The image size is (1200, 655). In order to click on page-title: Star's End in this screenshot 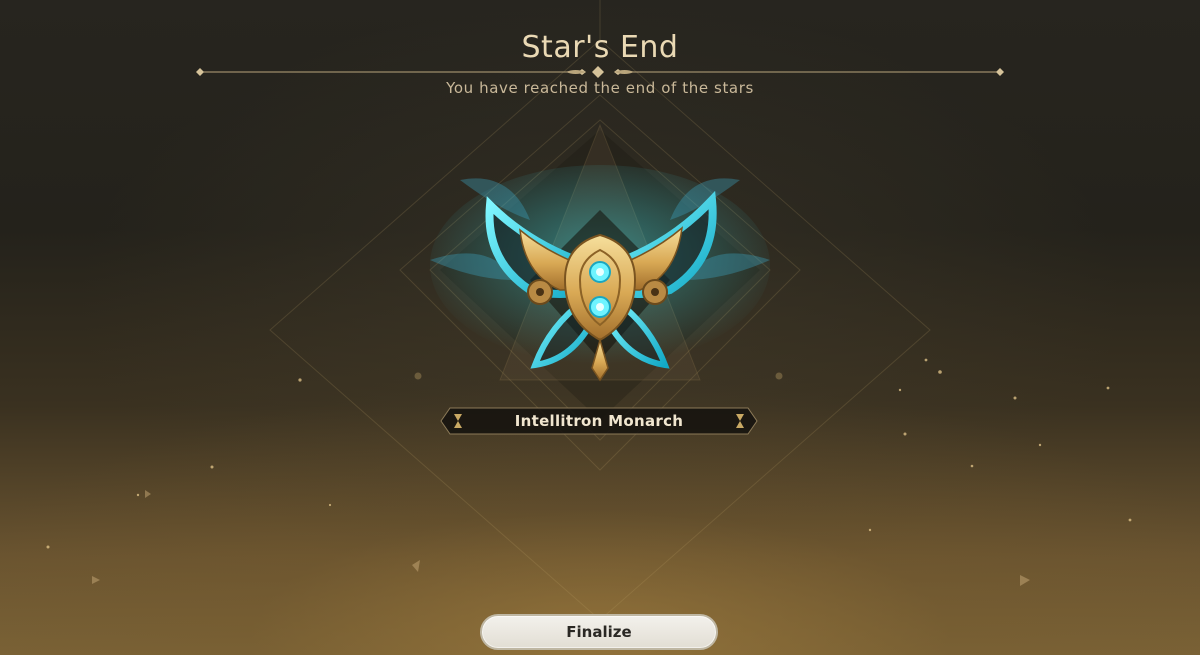, I will do `click(600, 47)`.